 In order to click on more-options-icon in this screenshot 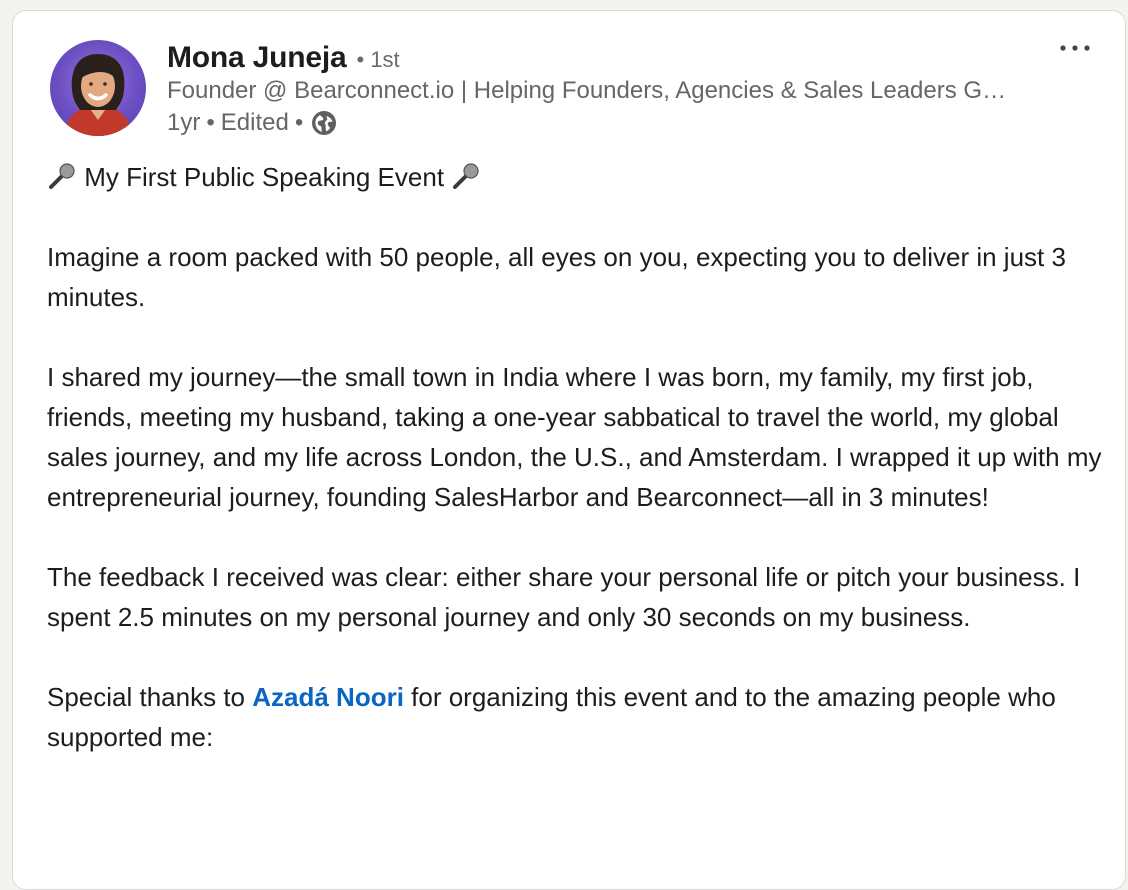, I will do `click(1075, 48)`.